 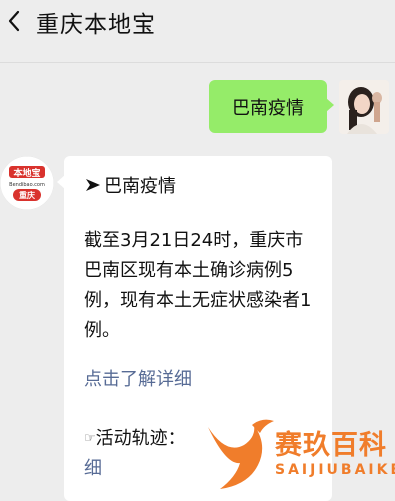 I want to click on bendibao-avatar: 本地宝 Bendibao.com 重庆, so click(x=27, y=183).